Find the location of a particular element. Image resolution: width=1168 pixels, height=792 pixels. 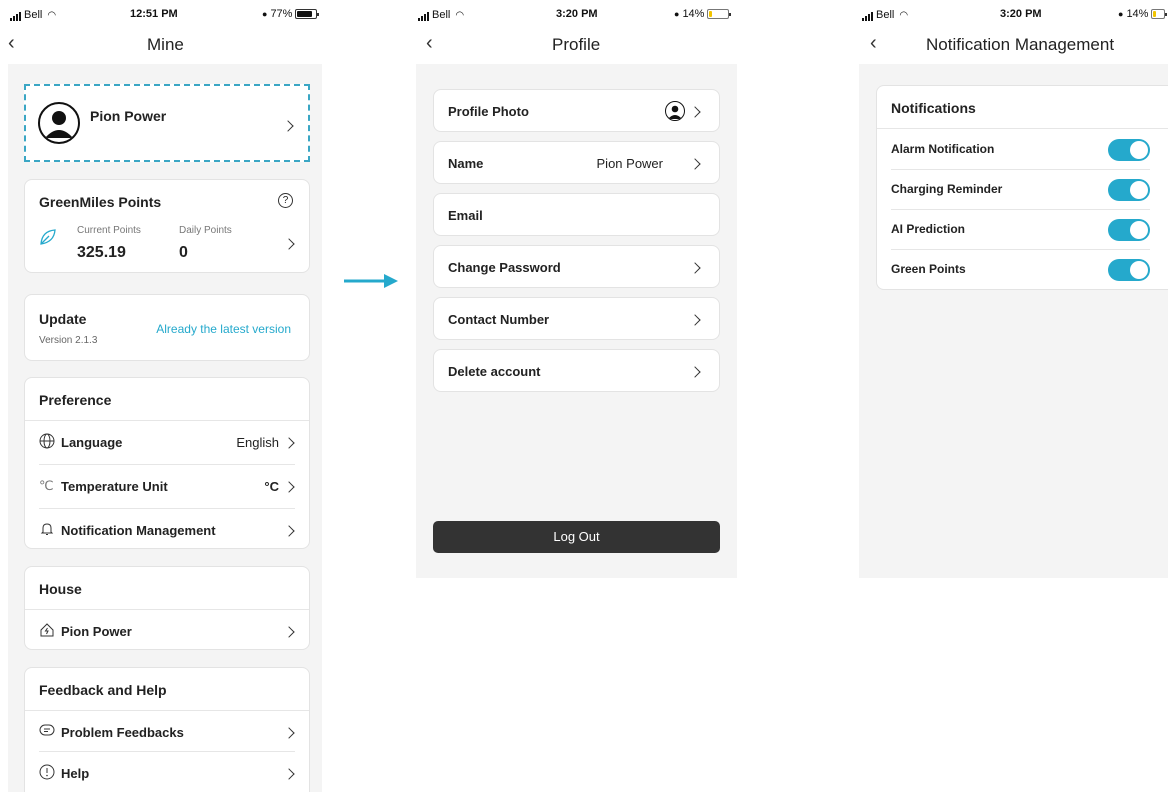

status-bar: Bell ◠ 12:51 PM ● 77% is located at coordinates (167, 14).